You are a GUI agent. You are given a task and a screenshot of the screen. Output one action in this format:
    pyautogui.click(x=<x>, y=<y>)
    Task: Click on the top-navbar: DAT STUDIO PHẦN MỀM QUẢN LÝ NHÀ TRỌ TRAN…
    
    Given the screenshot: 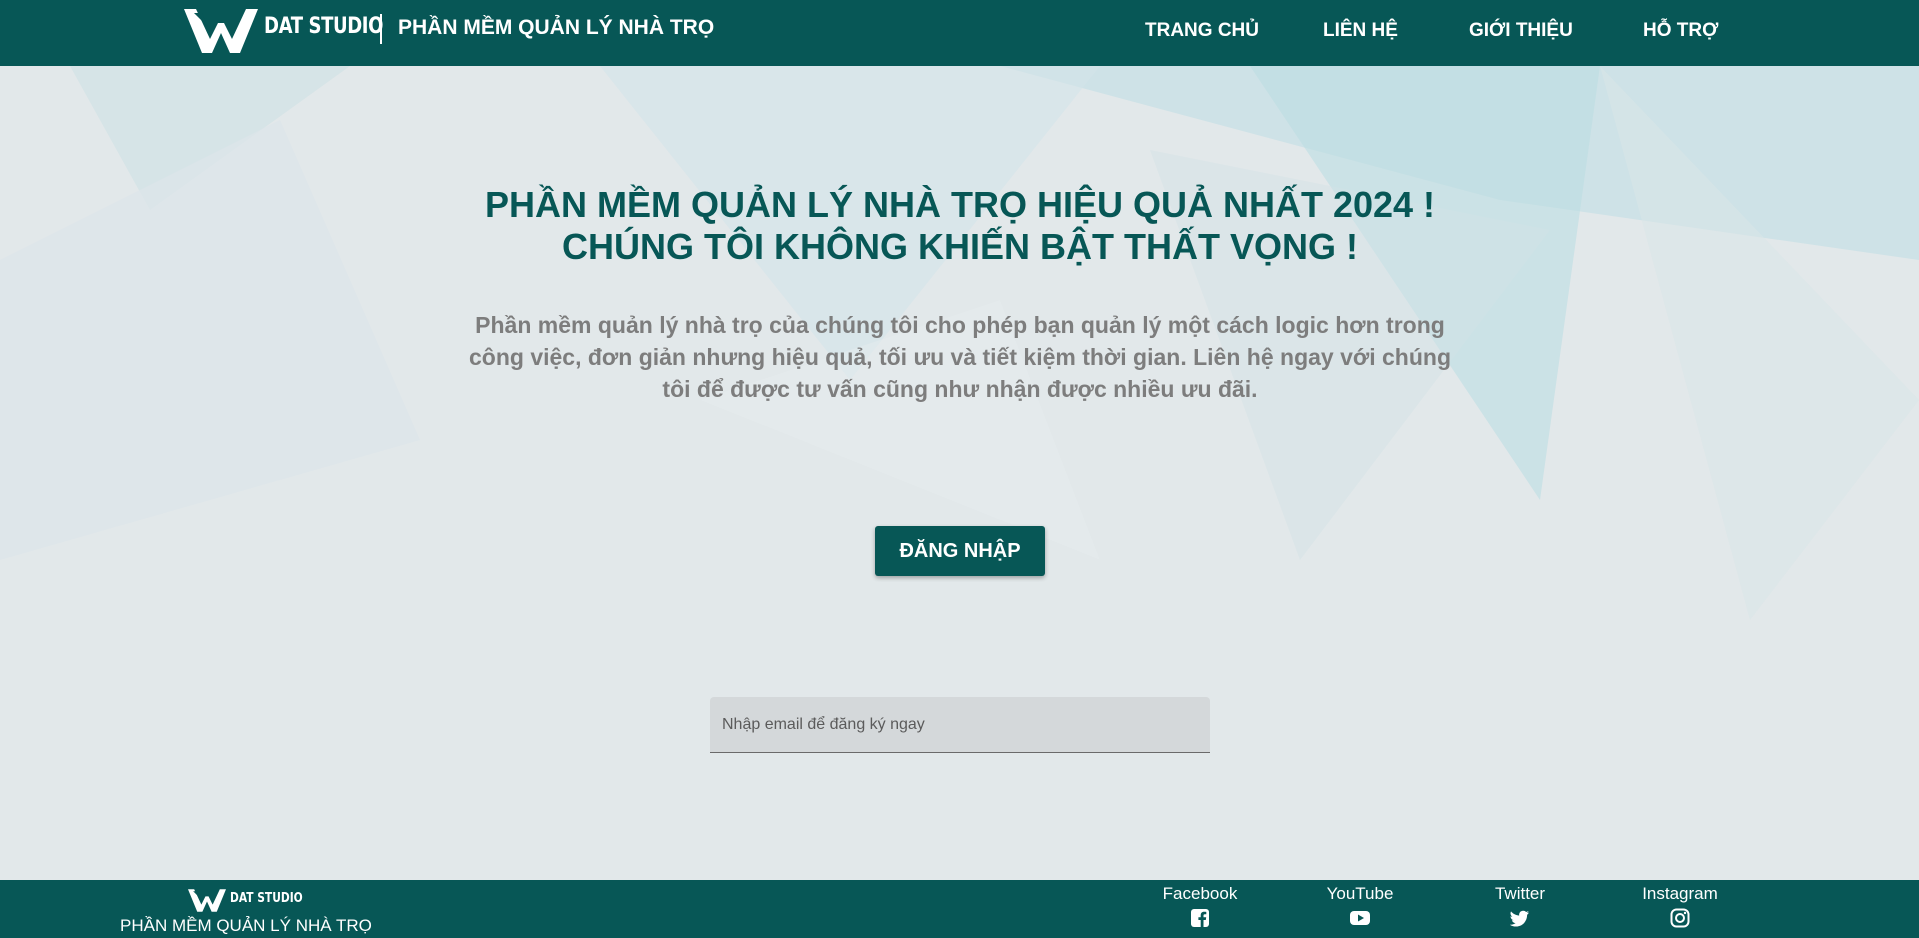 What is the action you would take?
    pyautogui.click(x=959, y=33)
    